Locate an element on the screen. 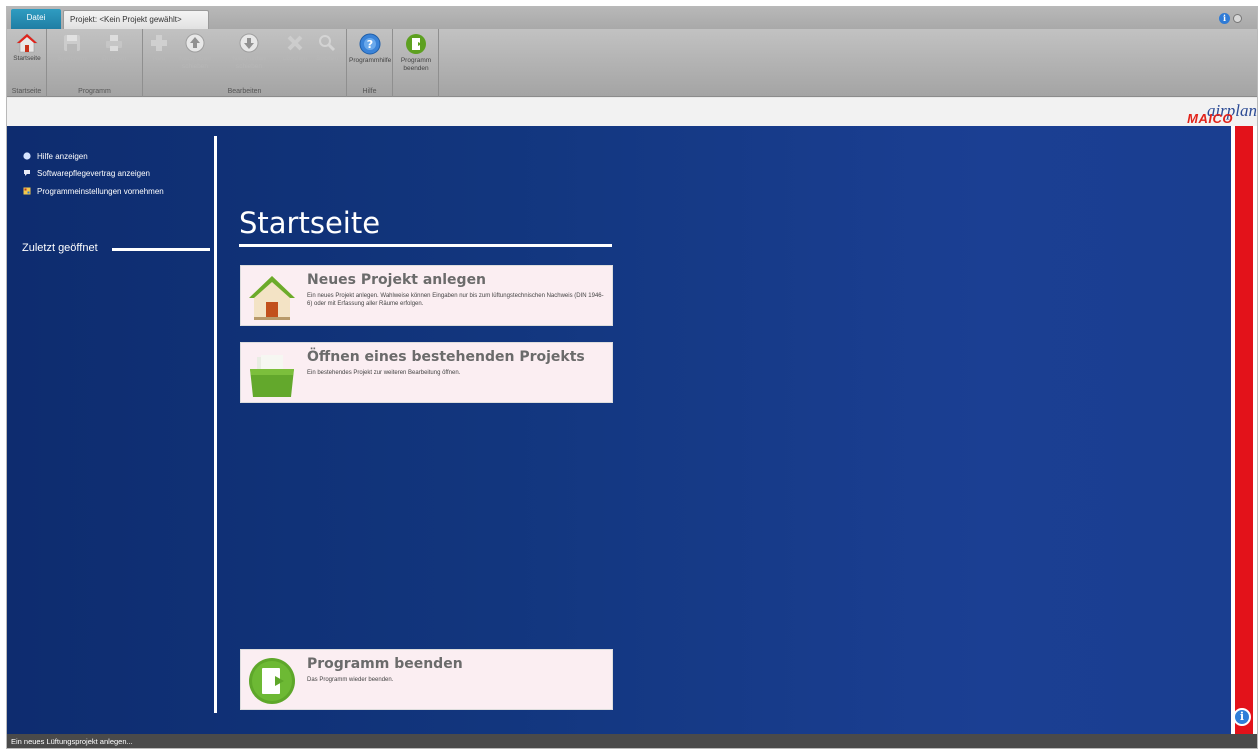 This screenshot has height=749, width=1258. recent-files-heading: Zuletzt geöffnet is located at coordinates (60, 248).